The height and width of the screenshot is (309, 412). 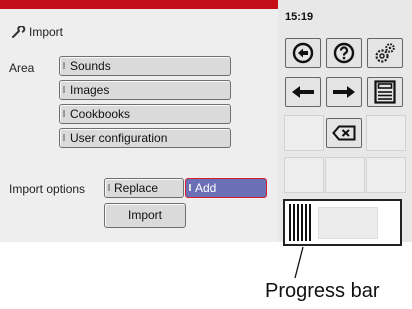 What do you see at coordinates (322, 291) in the screenshot?
I see `annotation-label: Progress bar` at bounding box center [322, 291].